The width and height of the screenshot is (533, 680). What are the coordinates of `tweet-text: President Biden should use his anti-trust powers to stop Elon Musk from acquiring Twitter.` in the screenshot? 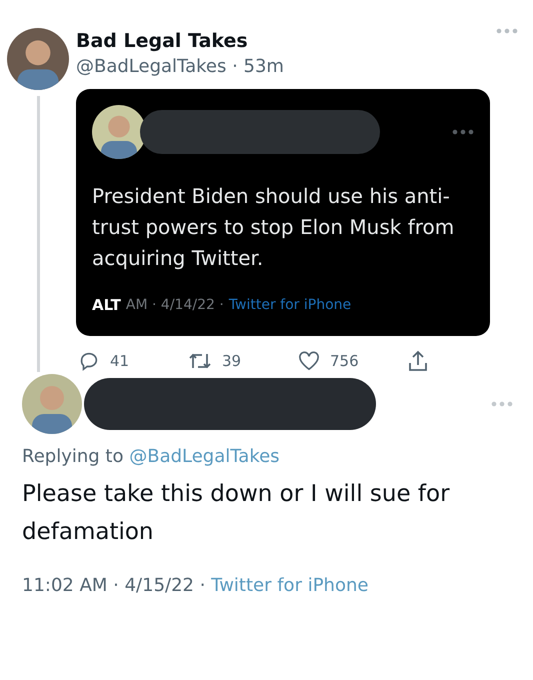 It's located at (274, 227).